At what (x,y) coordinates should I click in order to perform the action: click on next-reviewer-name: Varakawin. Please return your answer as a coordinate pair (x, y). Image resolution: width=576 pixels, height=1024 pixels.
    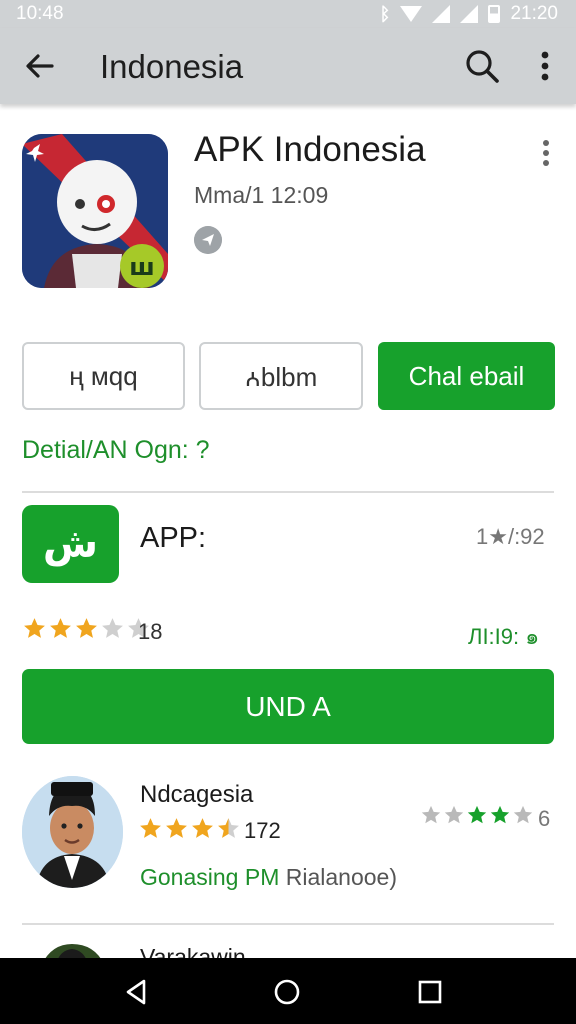
    Looking at the image, I should click on (193, 951).